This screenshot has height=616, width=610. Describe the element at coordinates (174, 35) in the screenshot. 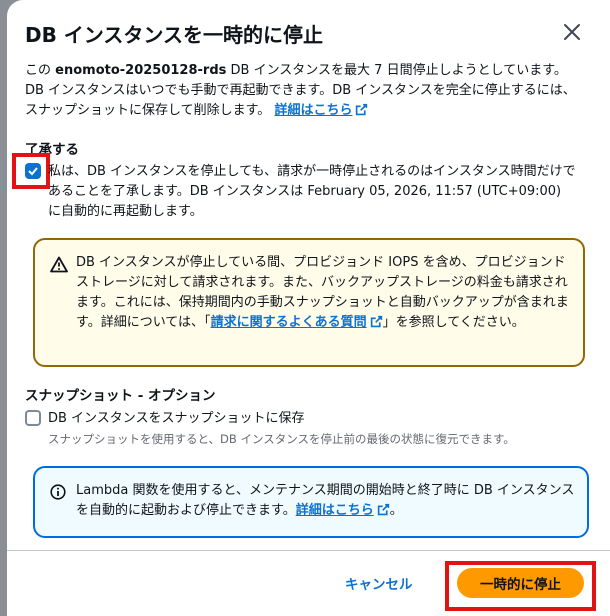

I see `modal-title: DB インスタンスを一時的に停止` at that location.